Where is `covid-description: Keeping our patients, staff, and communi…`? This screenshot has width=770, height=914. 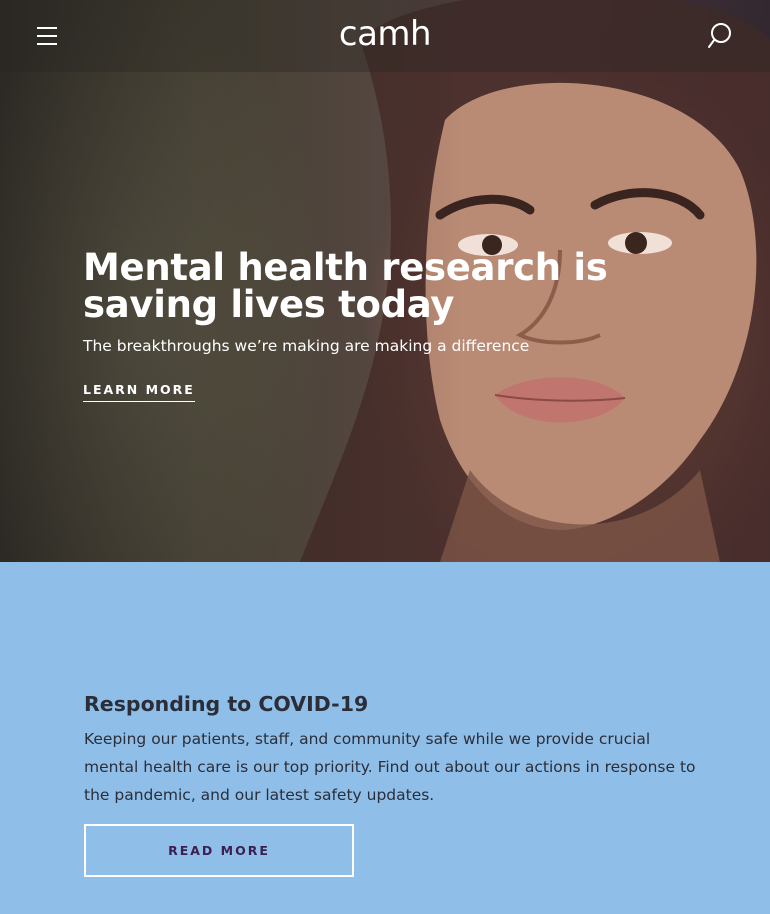
covid-description: Keeping our patients, staff, and communi… is located at coordinates (390, 767).